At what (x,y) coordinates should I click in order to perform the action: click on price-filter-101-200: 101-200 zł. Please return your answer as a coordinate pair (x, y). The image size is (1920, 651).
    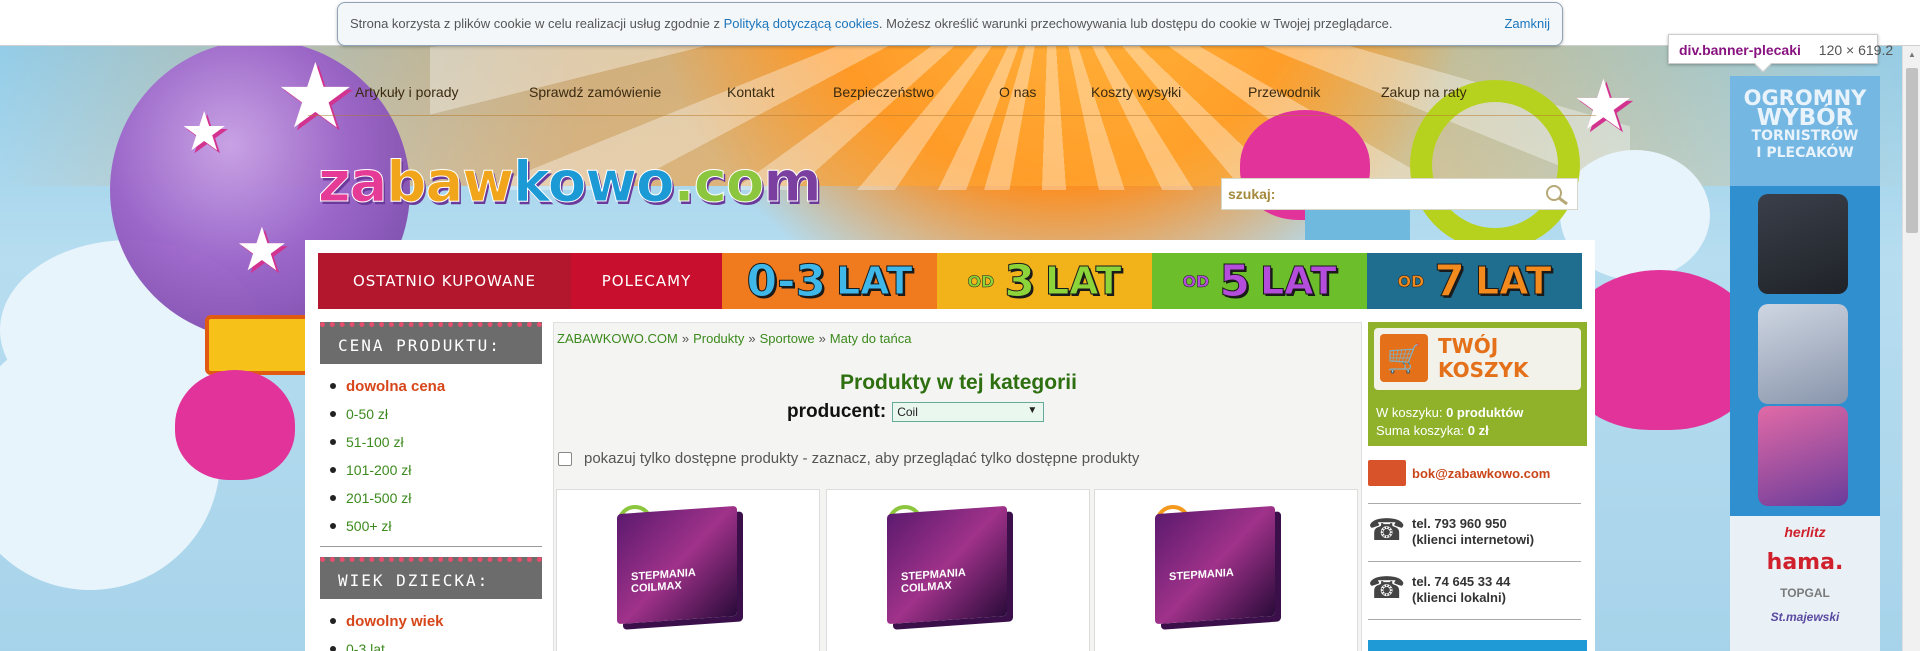
    Looking at the image, I should click on (436, 470).